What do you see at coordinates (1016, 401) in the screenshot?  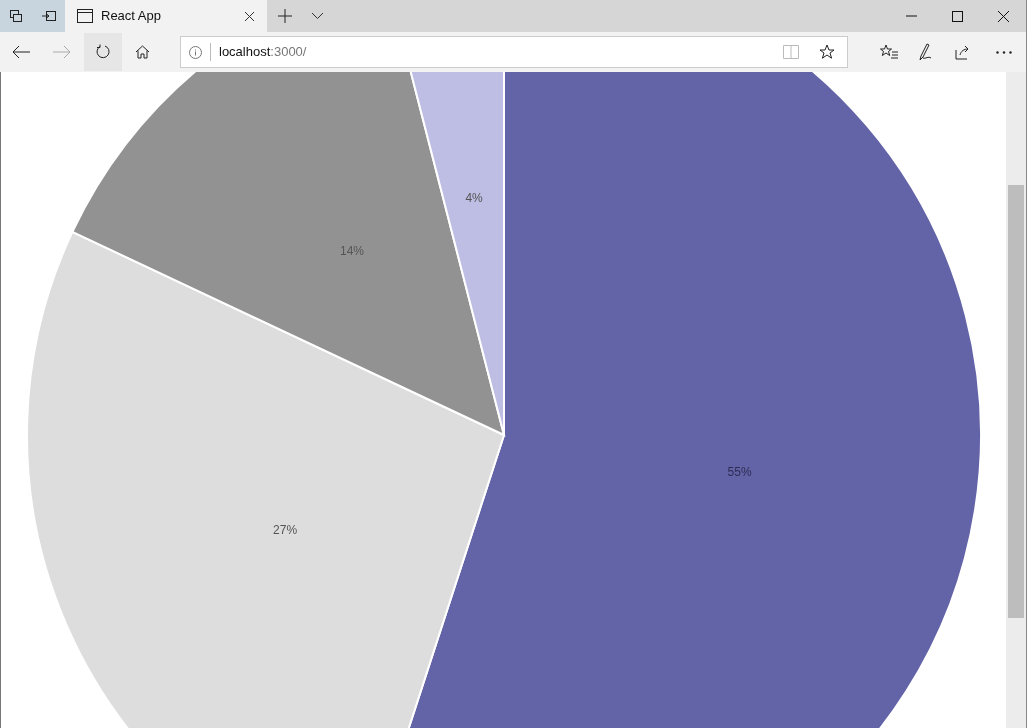 I see `scrollbar-thumb` at bounding box center [1016, 401].